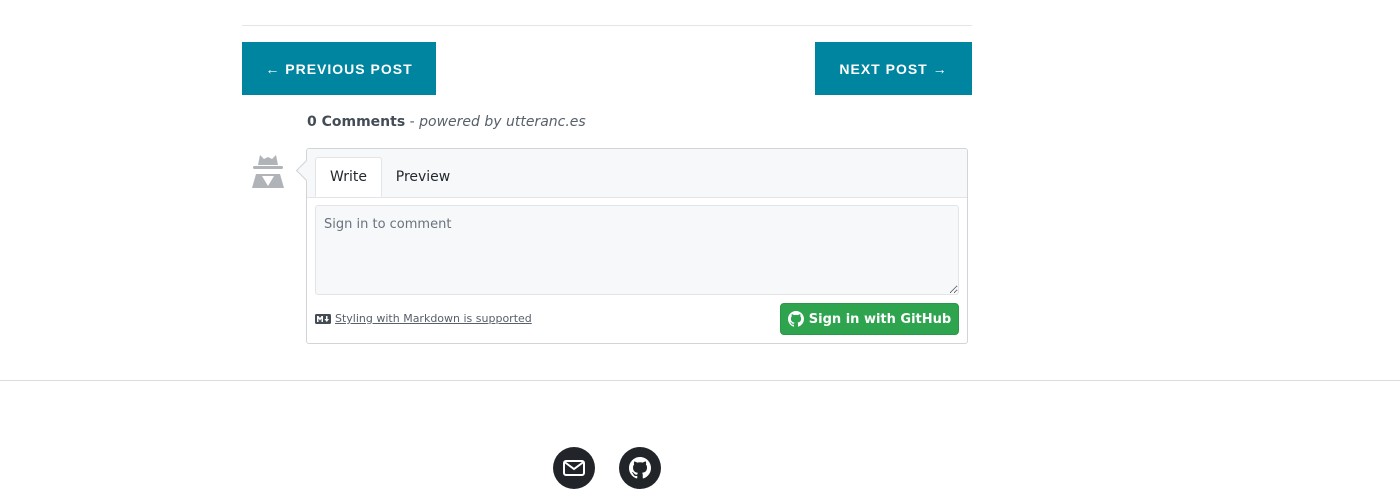 The height and width of the screenshot is (500, 1400). What do you see at coordinates (502, 122) in the screenshot?
I see `powered-by-text: powered by utteranc.es` at bounding box center [502, 122].